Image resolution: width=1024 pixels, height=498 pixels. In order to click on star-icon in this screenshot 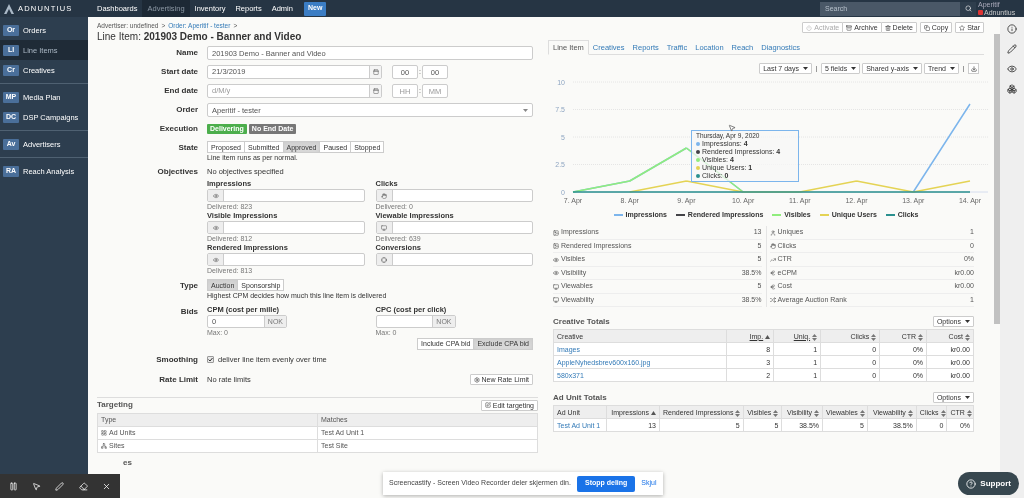, I will do `click(962, 27)`.